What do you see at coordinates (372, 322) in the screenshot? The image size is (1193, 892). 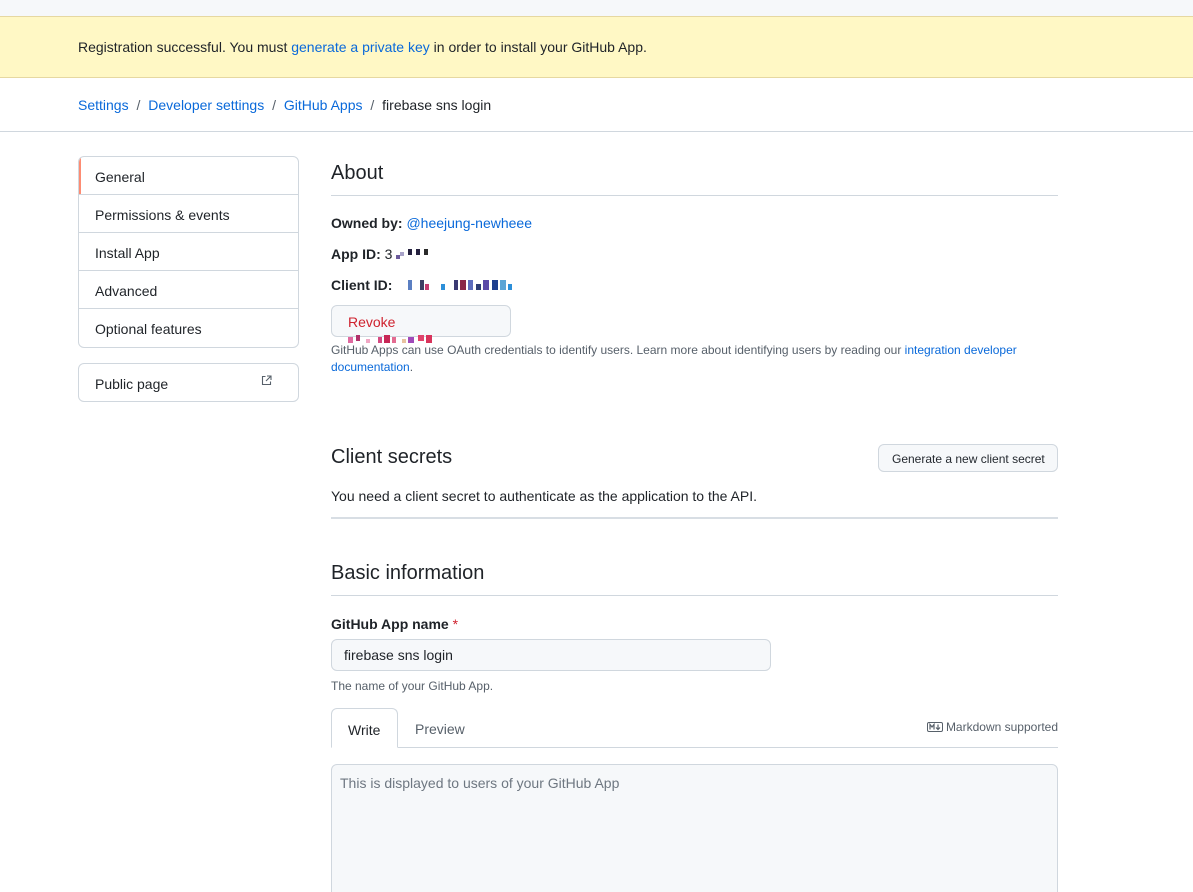 I see `revoke-label: Revoke` at bounding box center [372, 322].